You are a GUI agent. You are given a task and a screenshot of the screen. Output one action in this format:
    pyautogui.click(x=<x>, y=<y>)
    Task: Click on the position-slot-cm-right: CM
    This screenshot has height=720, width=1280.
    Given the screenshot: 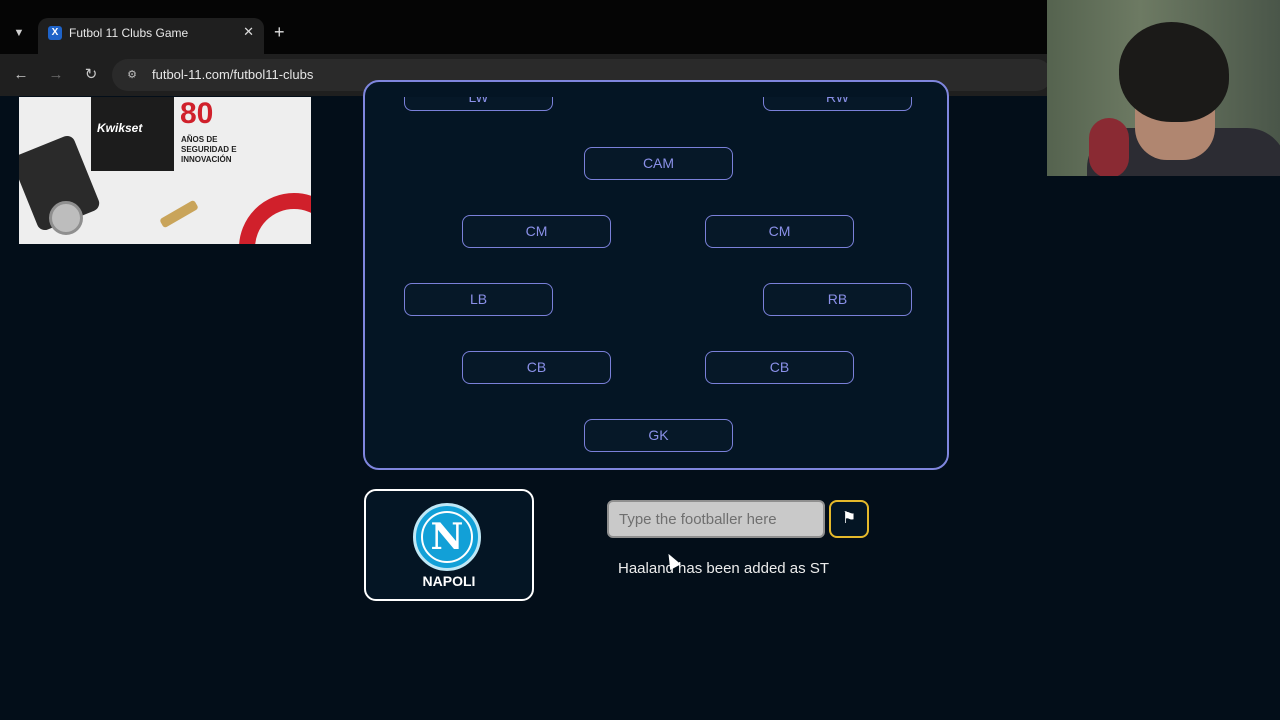 What is the action you would take?
    pyautogui.click(x=779, y=231)
    